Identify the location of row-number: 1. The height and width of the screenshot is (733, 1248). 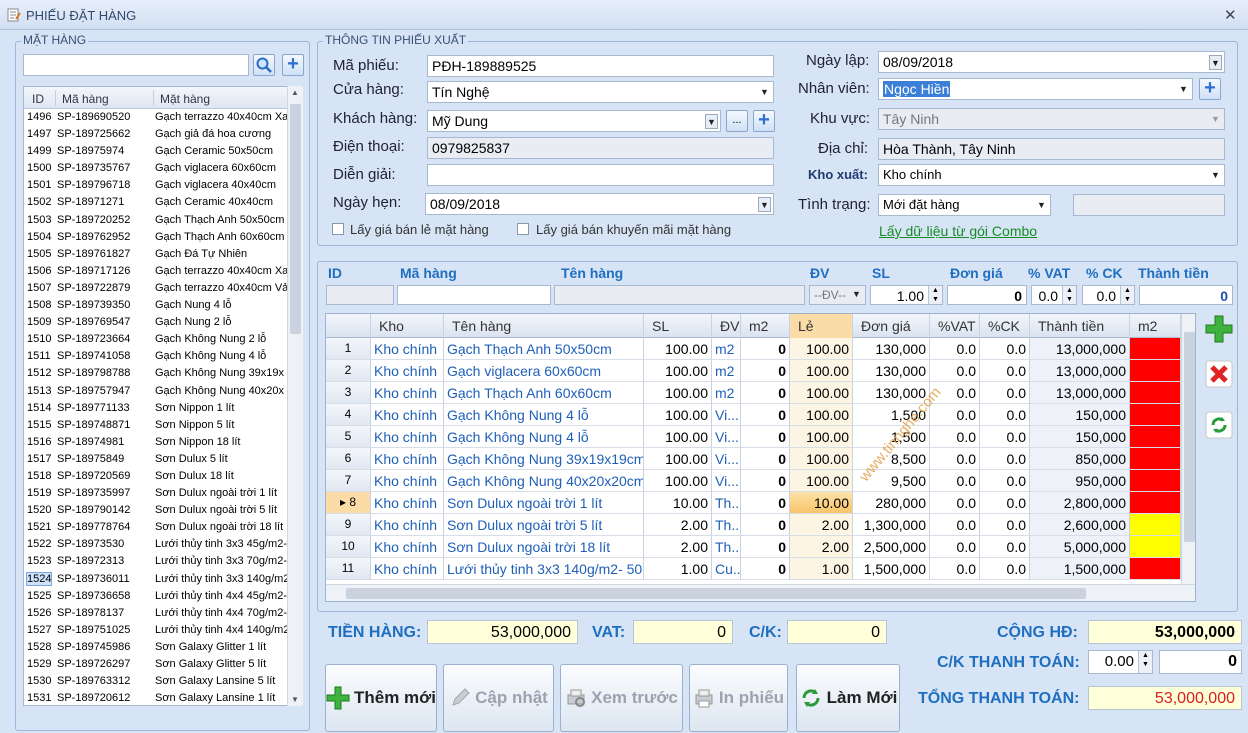
(348, 349).